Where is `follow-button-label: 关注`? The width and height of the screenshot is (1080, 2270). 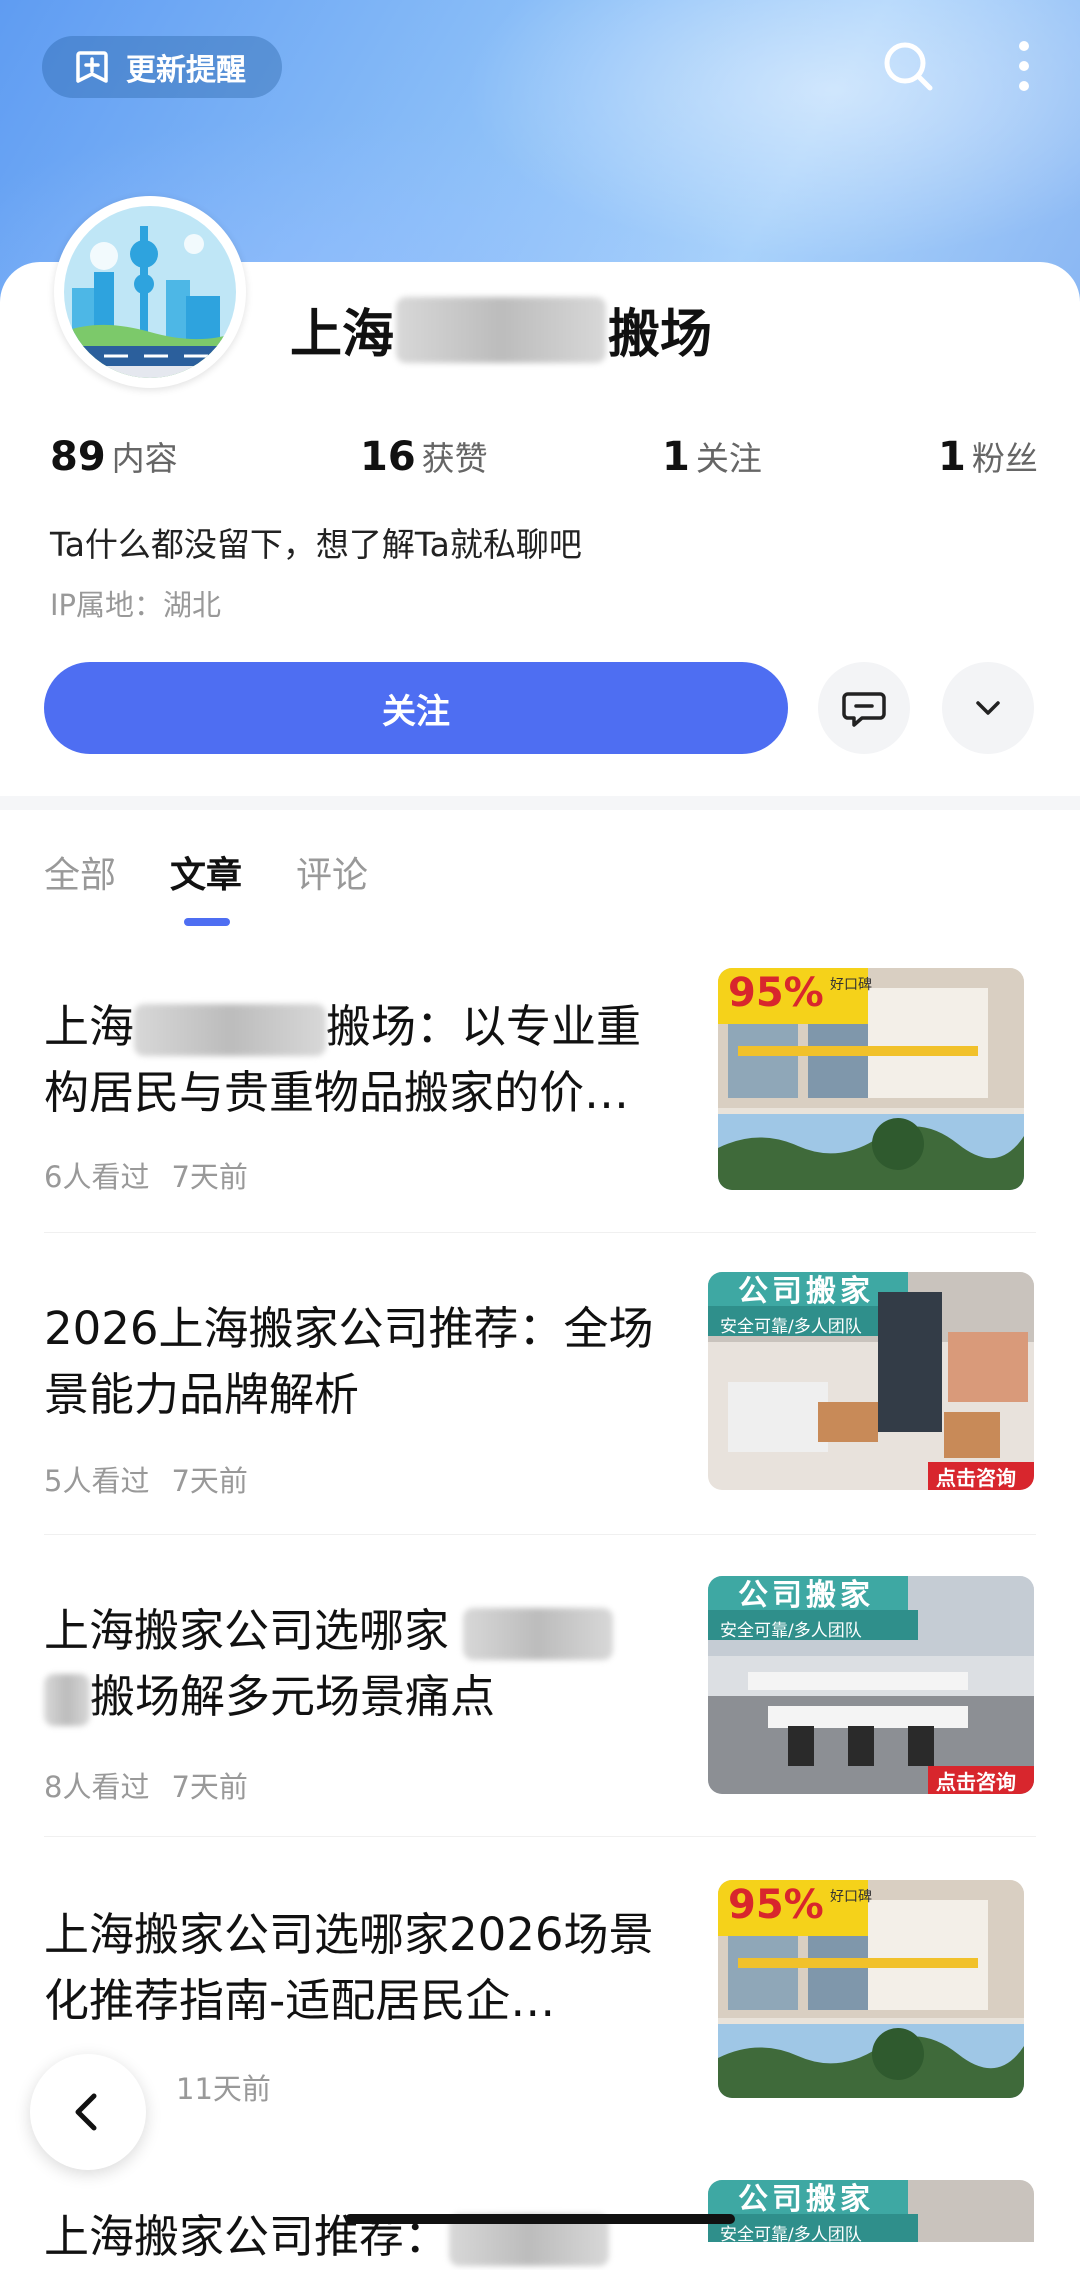
follow-button-label: 关注 is located at coordinates (416, 711).